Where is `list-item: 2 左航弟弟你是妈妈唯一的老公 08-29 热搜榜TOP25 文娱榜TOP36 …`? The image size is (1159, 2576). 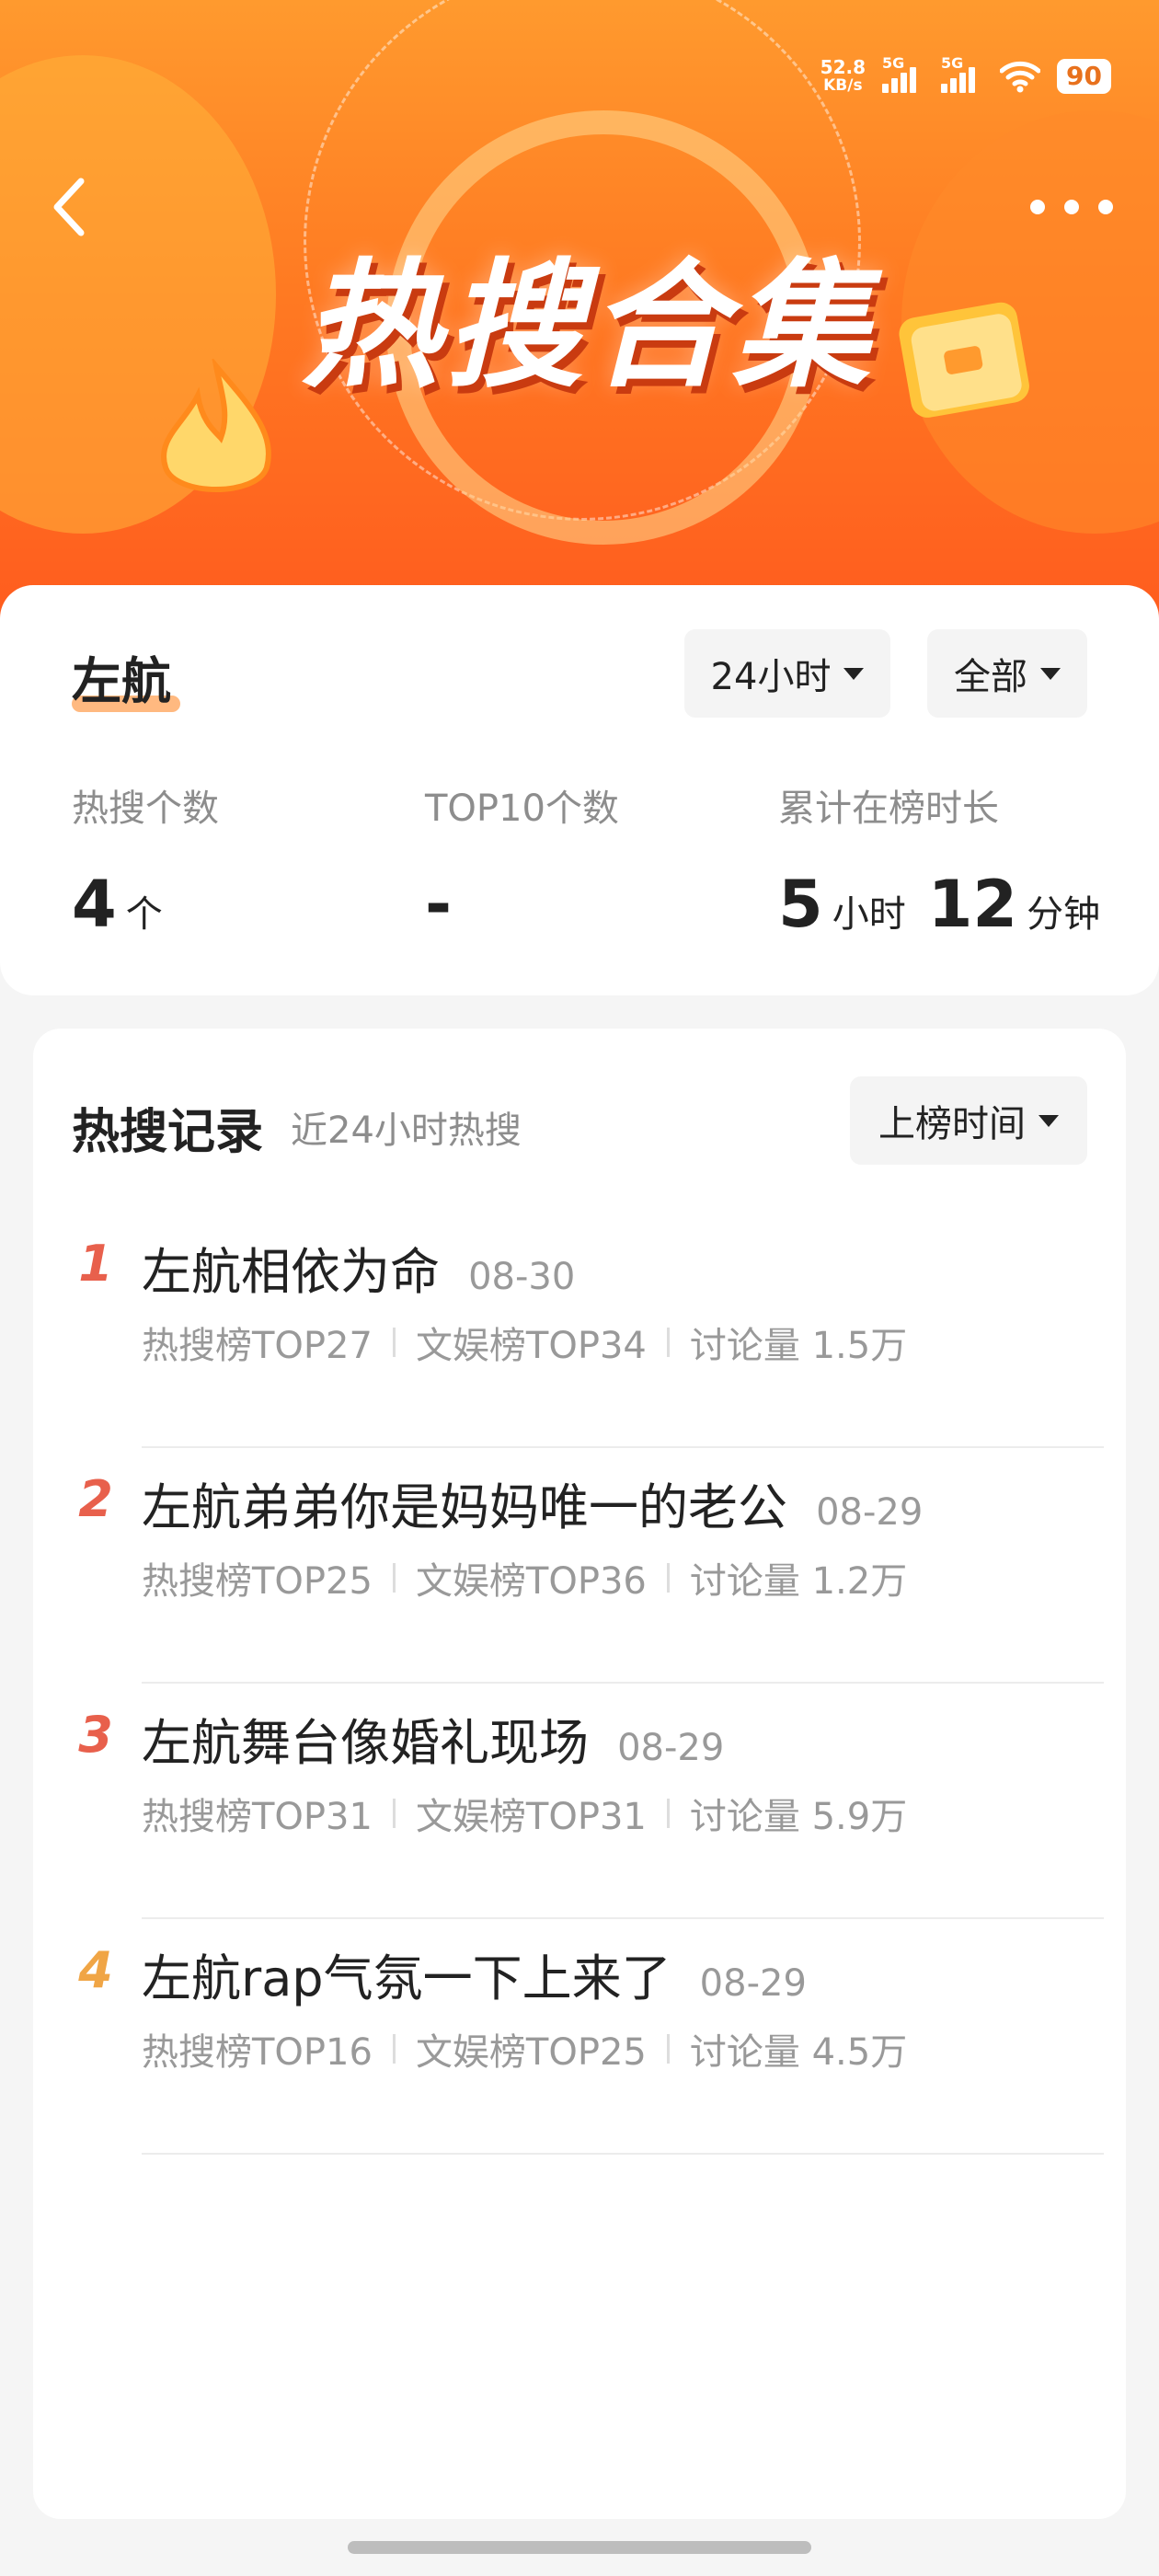 list-item: 2 左航弟弟你是妈妈唯一的老公 08-29 热搜榜TOP25 文娱榜TOP36 … is located at coordinates (579, 1566).